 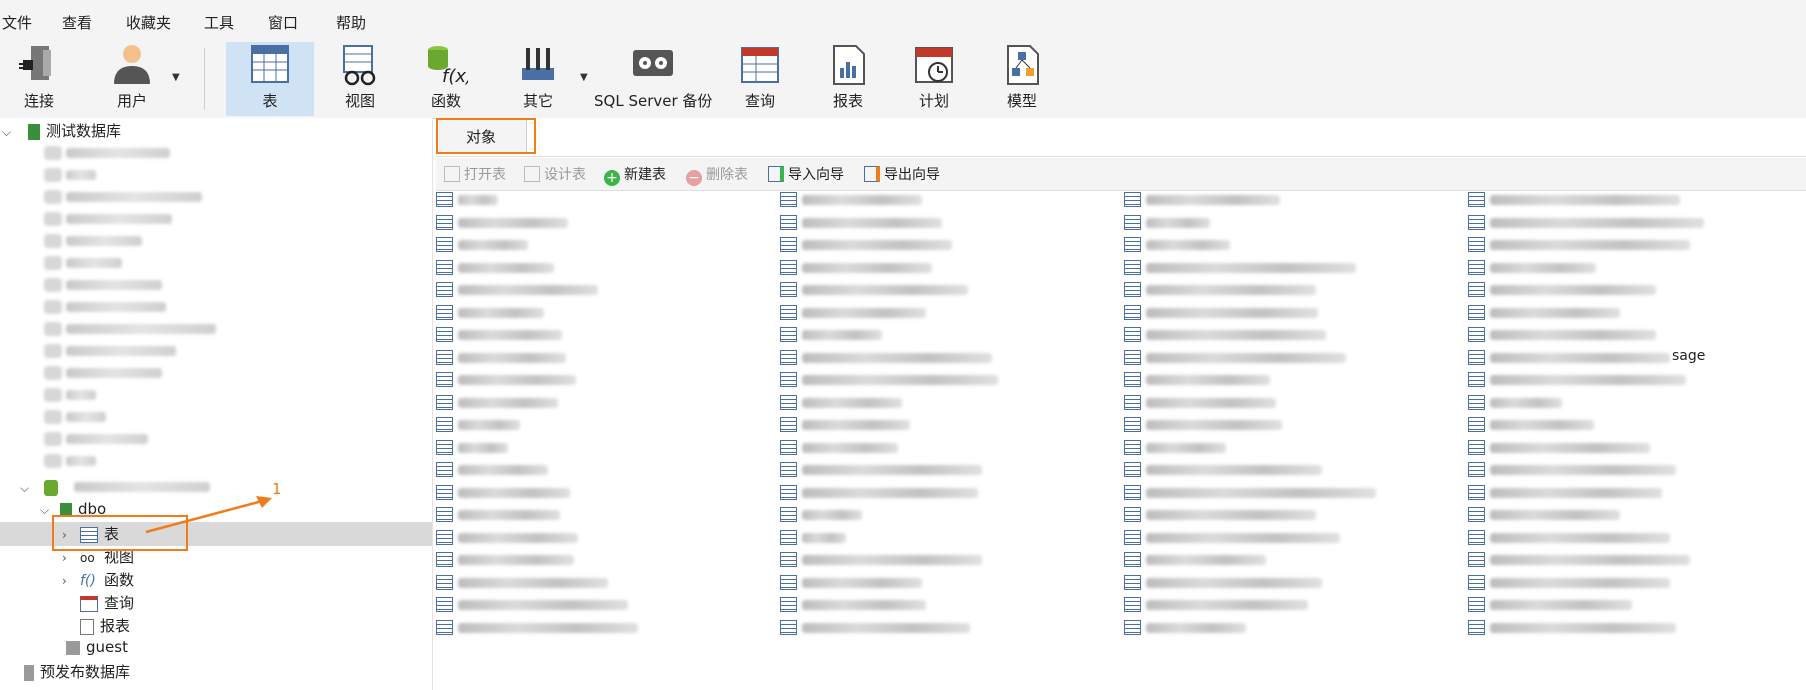 I want to click on open-table-button: 打开表, so click(x=475, y=174).